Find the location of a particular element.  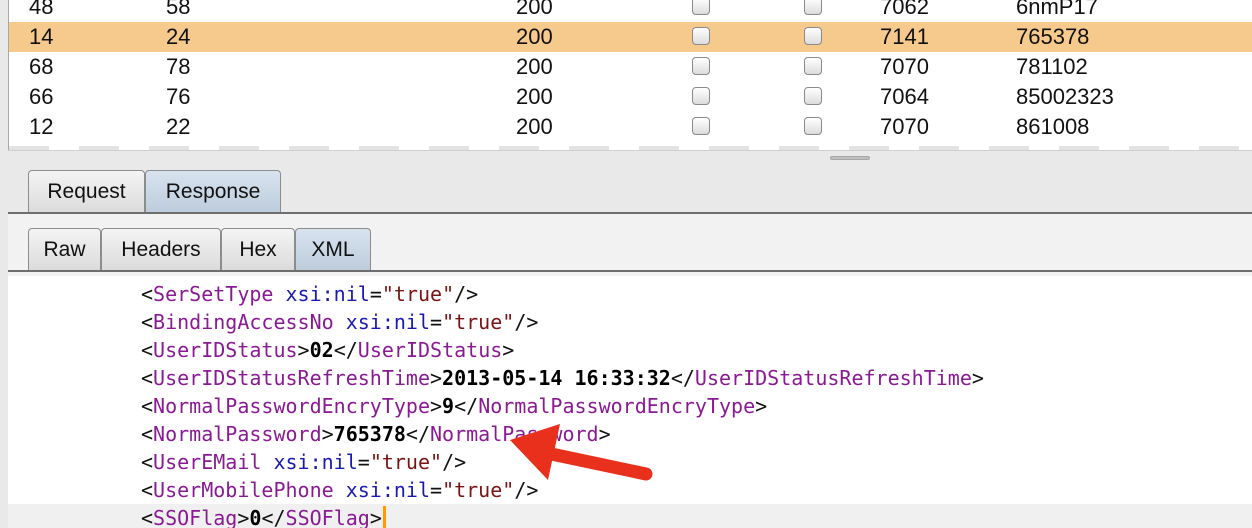

table-cell: 24 is located at coordinates (178, 36).